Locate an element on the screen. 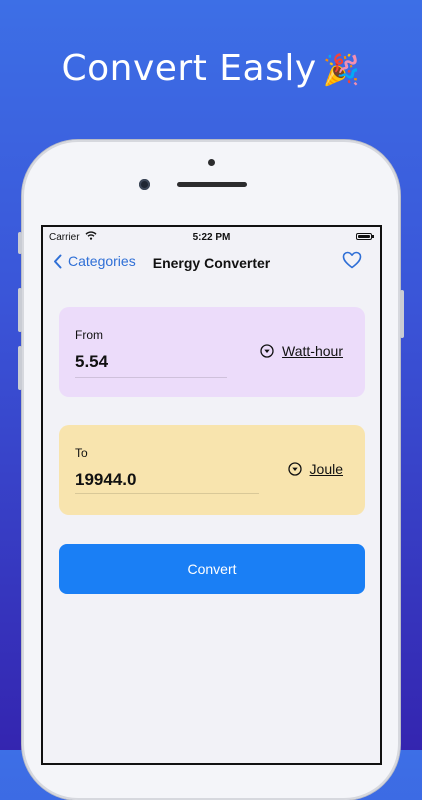  battery-icon is located at coordinates (365, 236).